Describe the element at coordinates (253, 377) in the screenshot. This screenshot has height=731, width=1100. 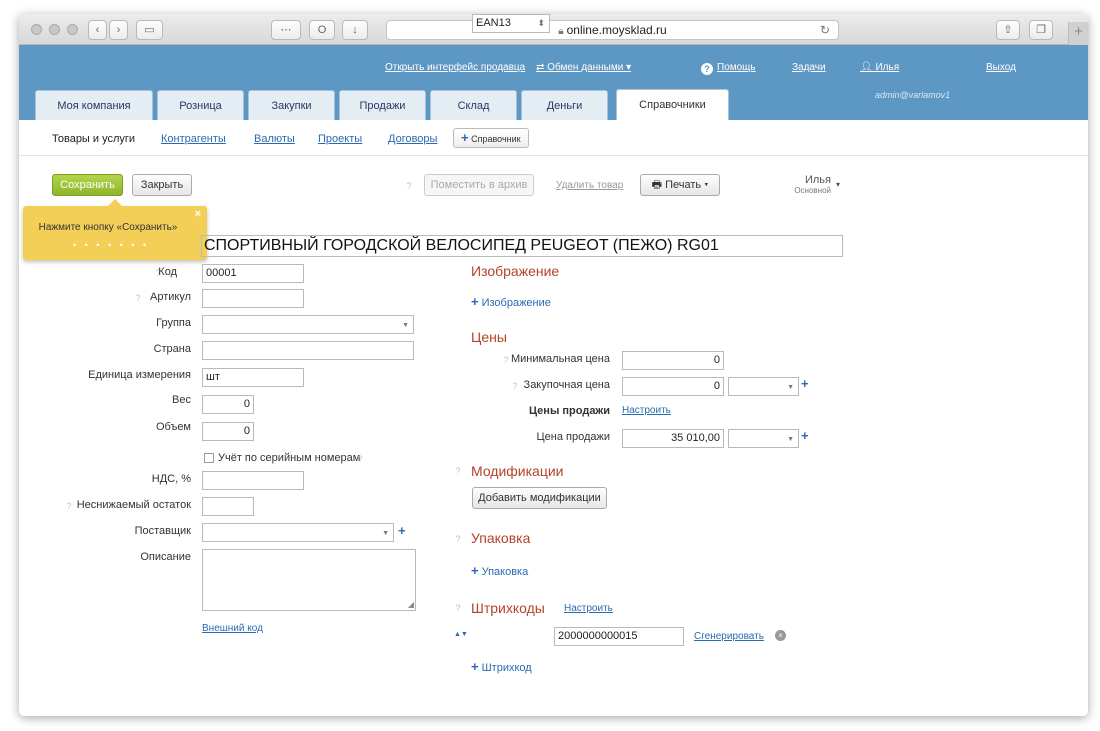
I see `unit-input: шт` at that location.